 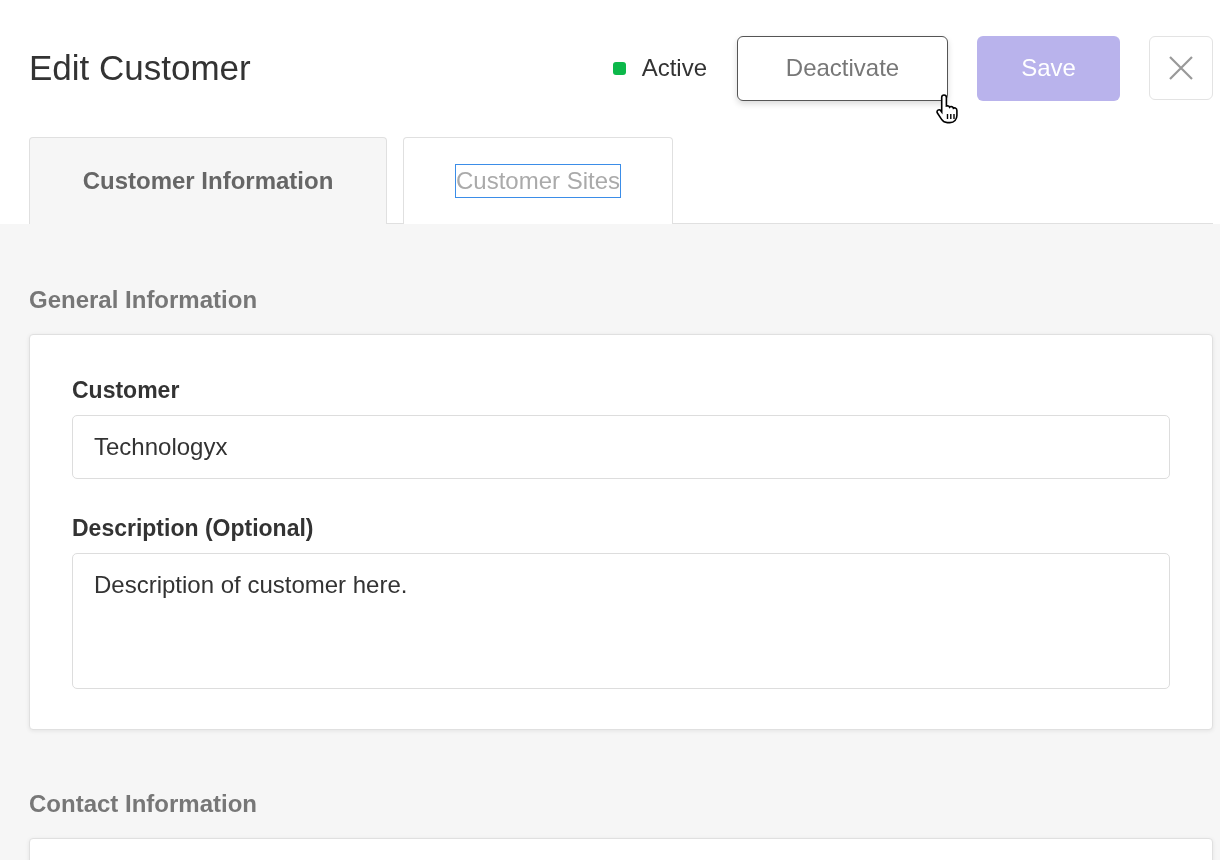 I want to click on tab-label: Customer Information, so click(x=208, y=181).